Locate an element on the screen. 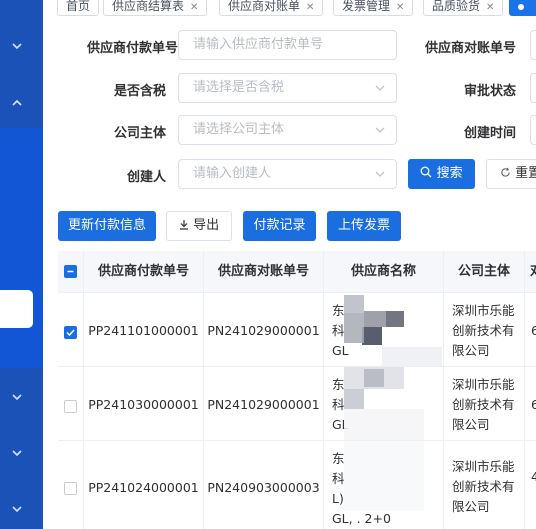 The image size is (536, 529). table-cell: PN241029000001 is located at coordinates (264, 330).